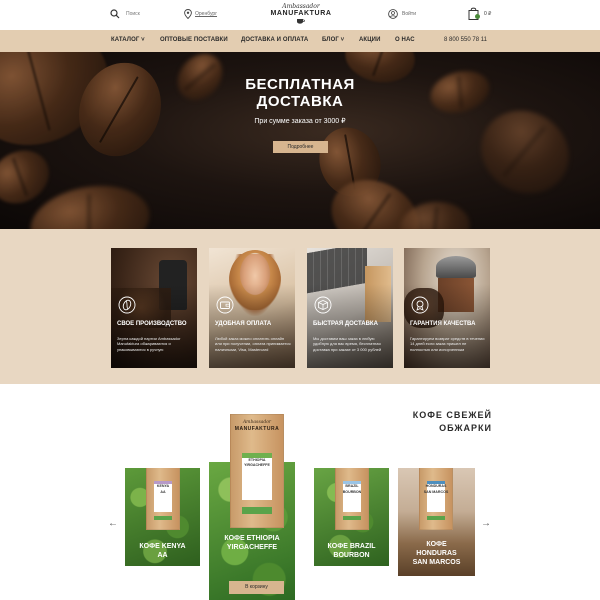 The image size is (600, 600). I want to click on product-card-kenya: KENYA AA КОФЕ KENYA AA, so click(162, 517).